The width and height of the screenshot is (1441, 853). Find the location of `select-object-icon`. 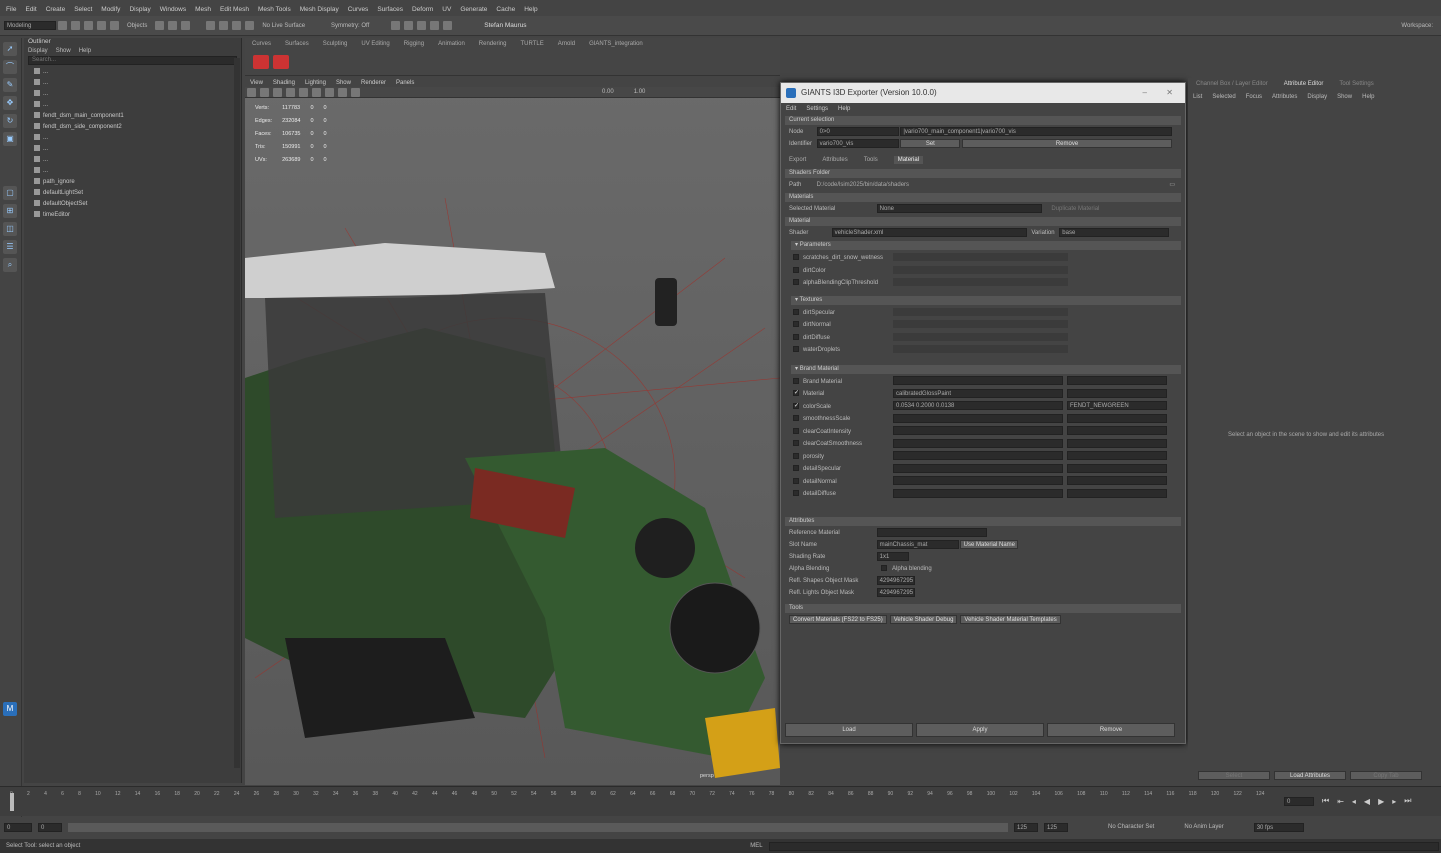

select-object-icon is located at coordinates (173, 25).